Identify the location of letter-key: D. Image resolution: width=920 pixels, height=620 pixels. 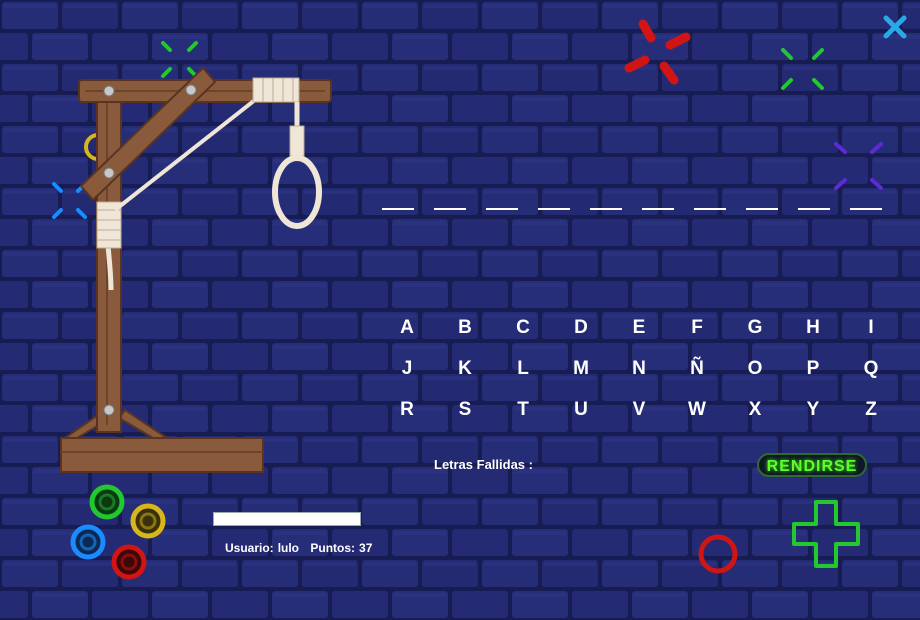
(581, 327).